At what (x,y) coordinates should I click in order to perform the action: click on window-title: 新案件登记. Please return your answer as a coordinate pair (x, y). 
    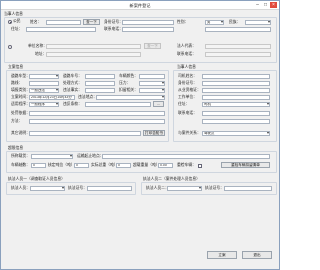
    Looking at the image, I should click on (140, 5).